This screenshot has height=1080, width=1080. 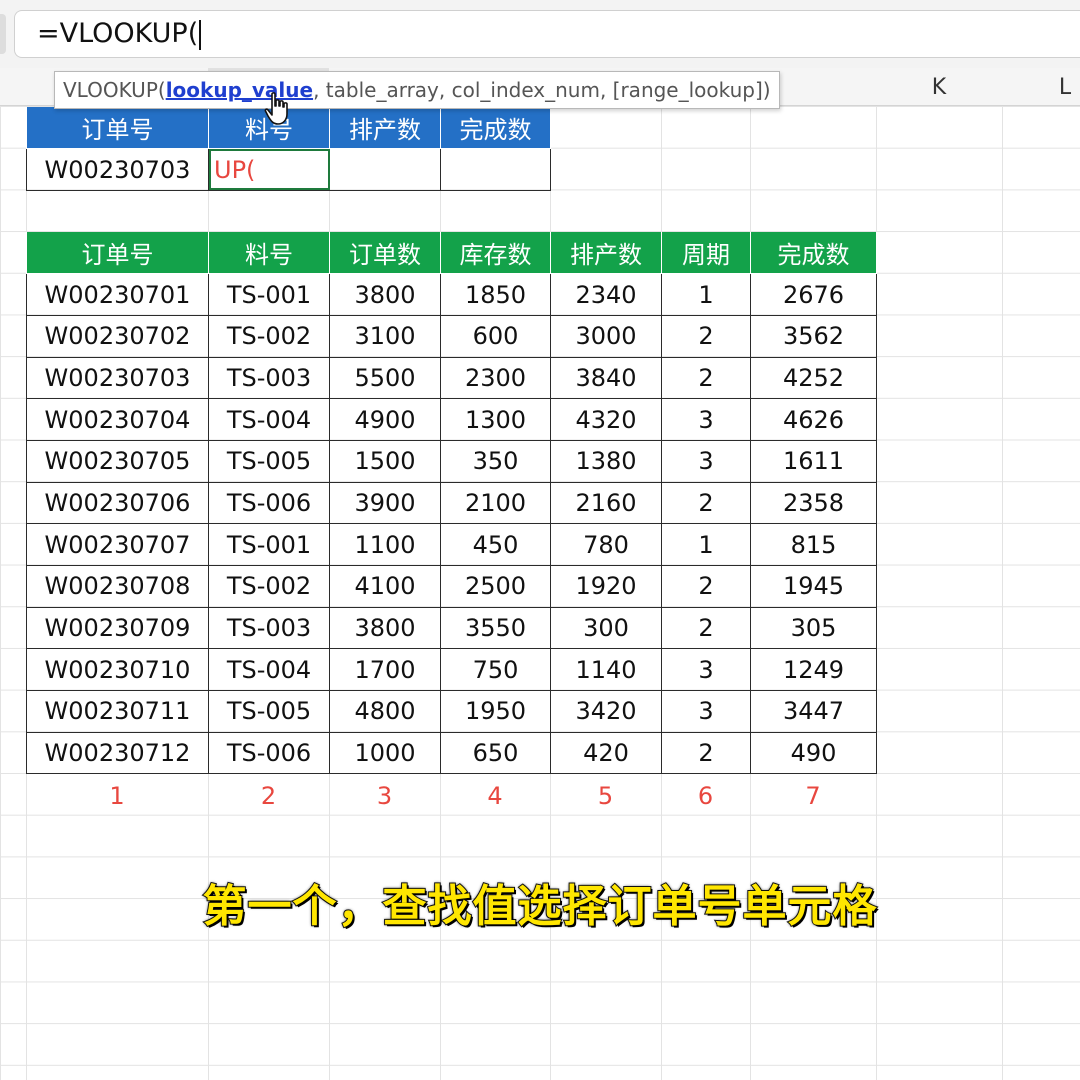 What do you see at coordinates (495, 628) in the screenshot?
I see `stock-qty-cell: 3550` at bounding box center [495, 628].